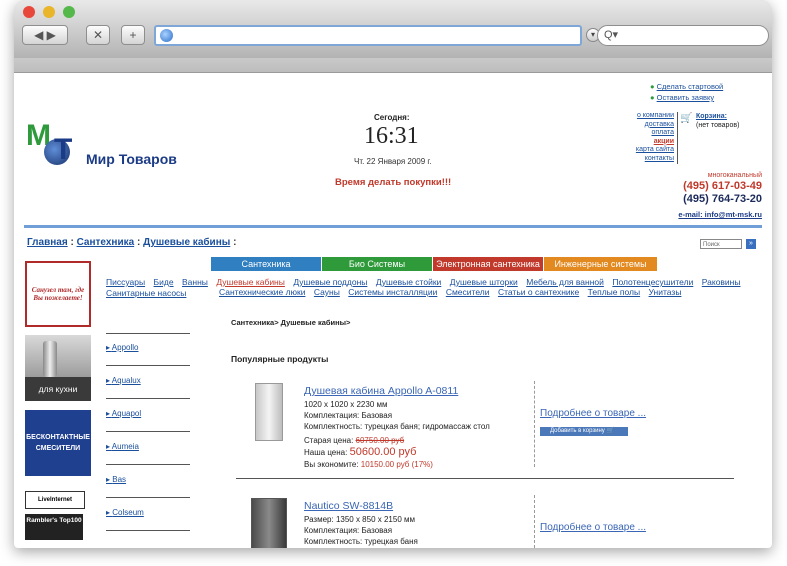 Image resolution: width=787 pixels, height=566 pixels. What do you see at coordinates (125, 282) in the screenshot?
I see `category-link: Писсуары` at bounding box center [125, 282].